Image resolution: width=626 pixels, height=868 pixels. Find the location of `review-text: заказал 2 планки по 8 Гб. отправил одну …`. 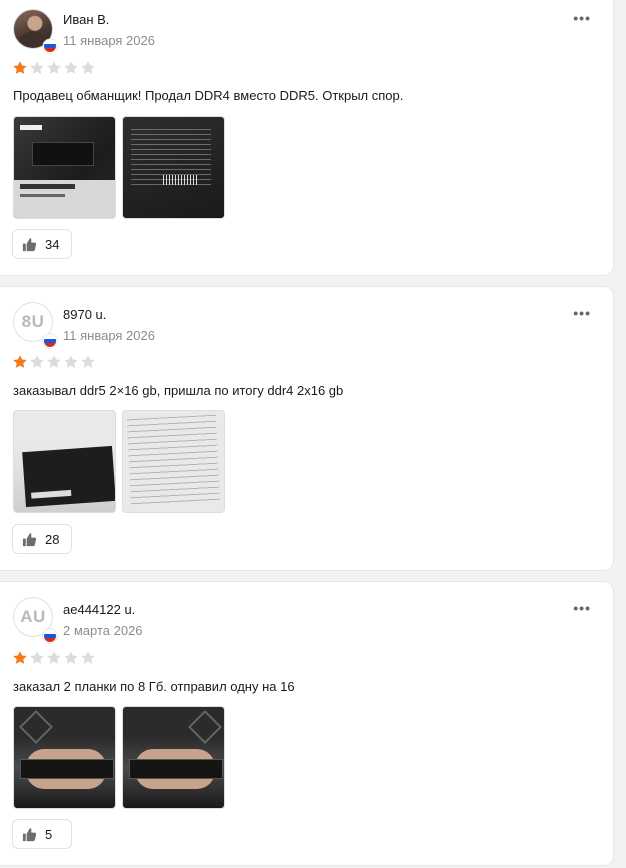

review-text: заказал 2 планки по 8 Гб. отправил одну … is located at coordinates (154, 686).